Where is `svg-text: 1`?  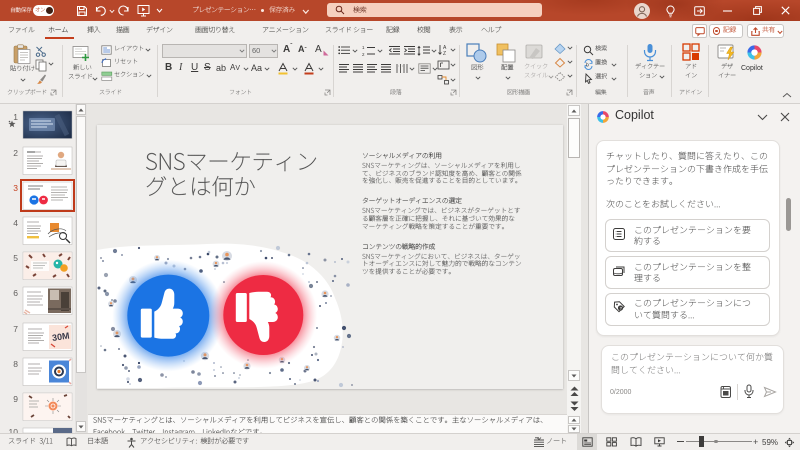 svg-text: 1 is located at coordinates (363, 47).